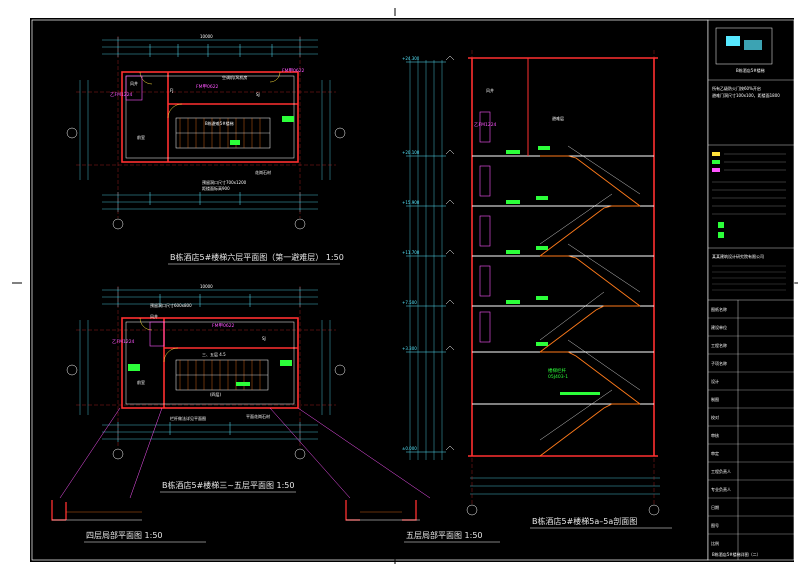  Describe the element at coordinates (715, 381) in the screenshot. I see `tb-row-4: 设计` at that location.